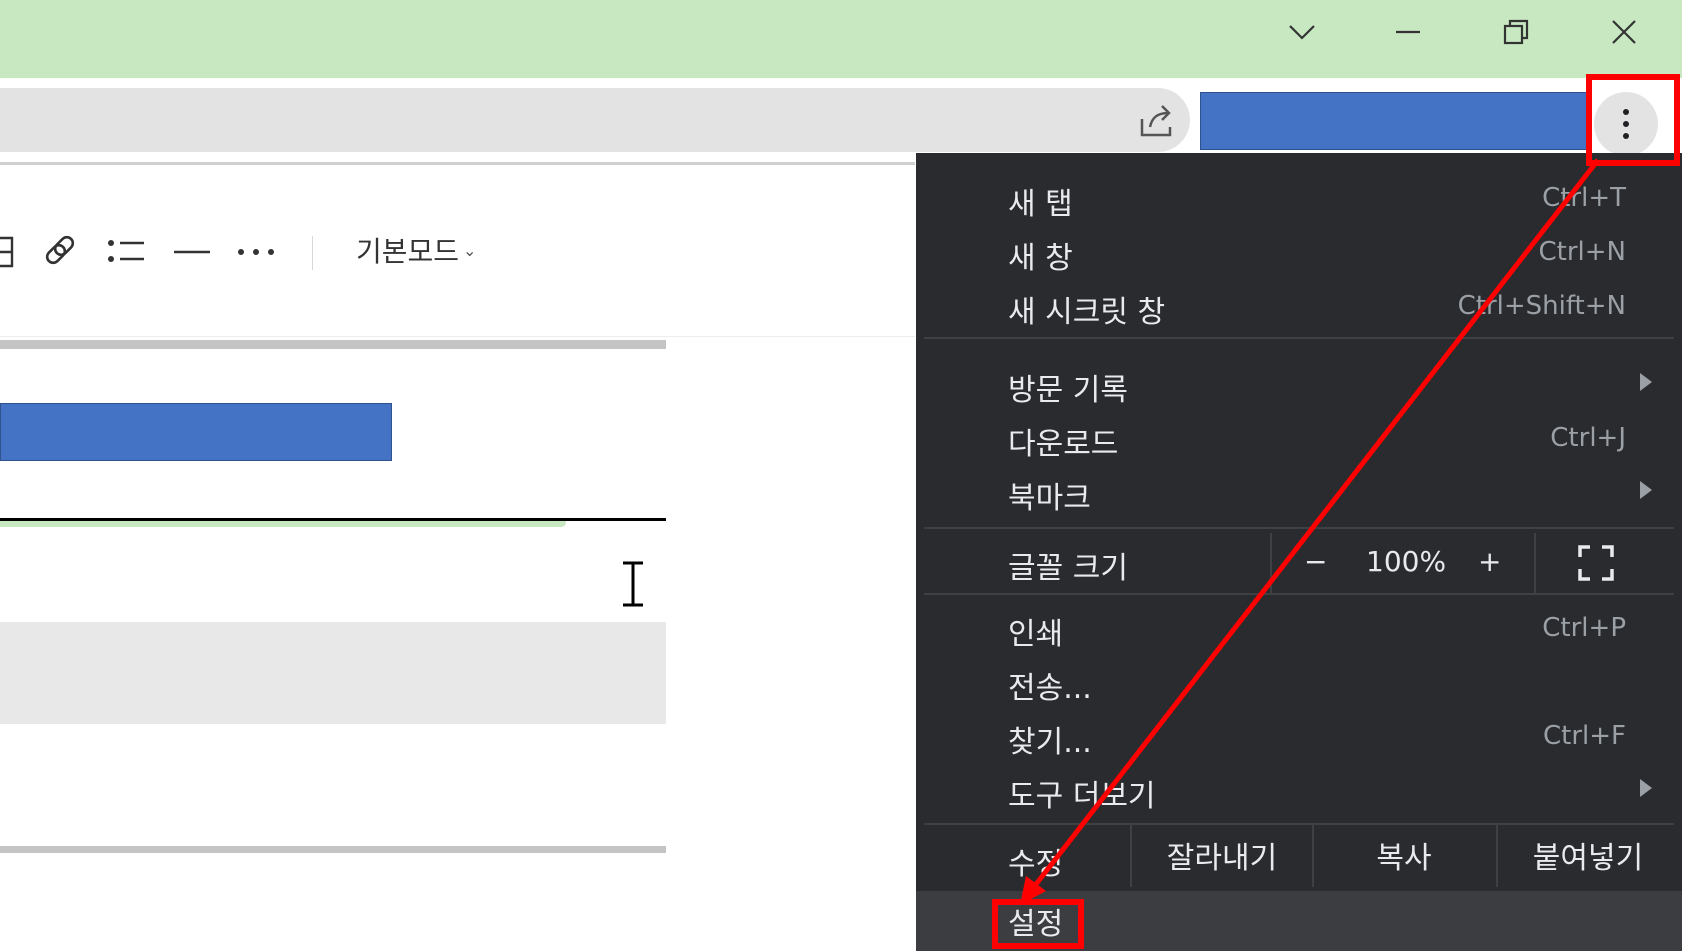 The height and width of the screenshot is (951, 1682). I want to click on menu-item-find: 찾기... Ctrl+F, so click(1299, 737).